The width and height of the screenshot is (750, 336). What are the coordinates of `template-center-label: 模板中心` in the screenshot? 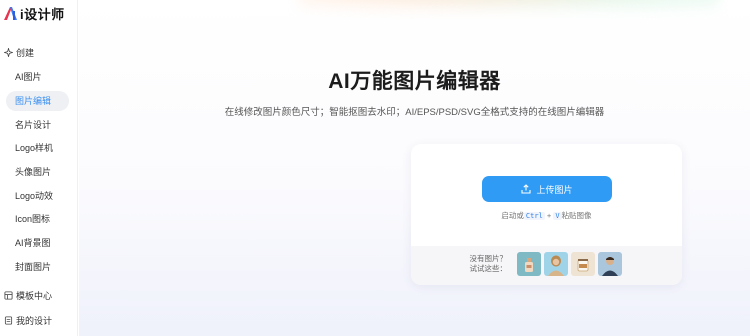 It's located at (34, 295).